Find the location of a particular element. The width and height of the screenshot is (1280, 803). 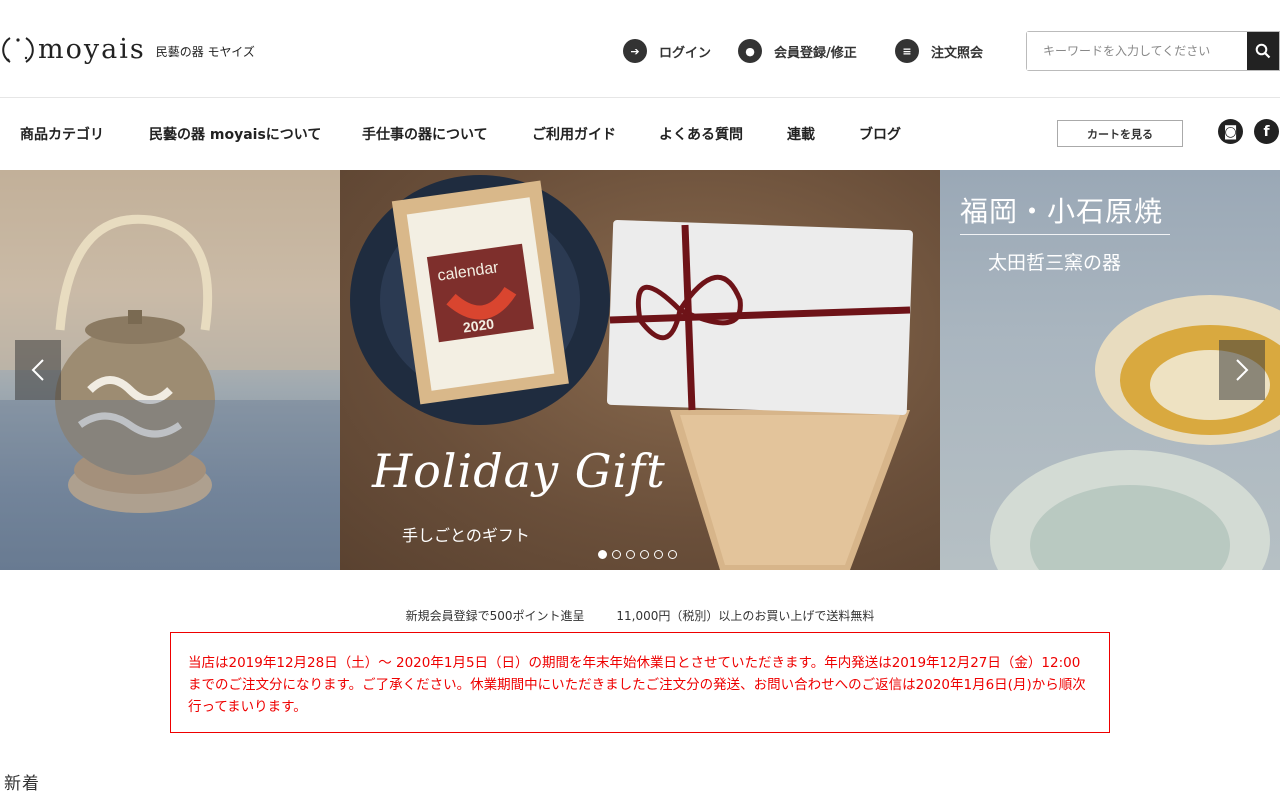

title-divider is located at coordinates (1065, 234).